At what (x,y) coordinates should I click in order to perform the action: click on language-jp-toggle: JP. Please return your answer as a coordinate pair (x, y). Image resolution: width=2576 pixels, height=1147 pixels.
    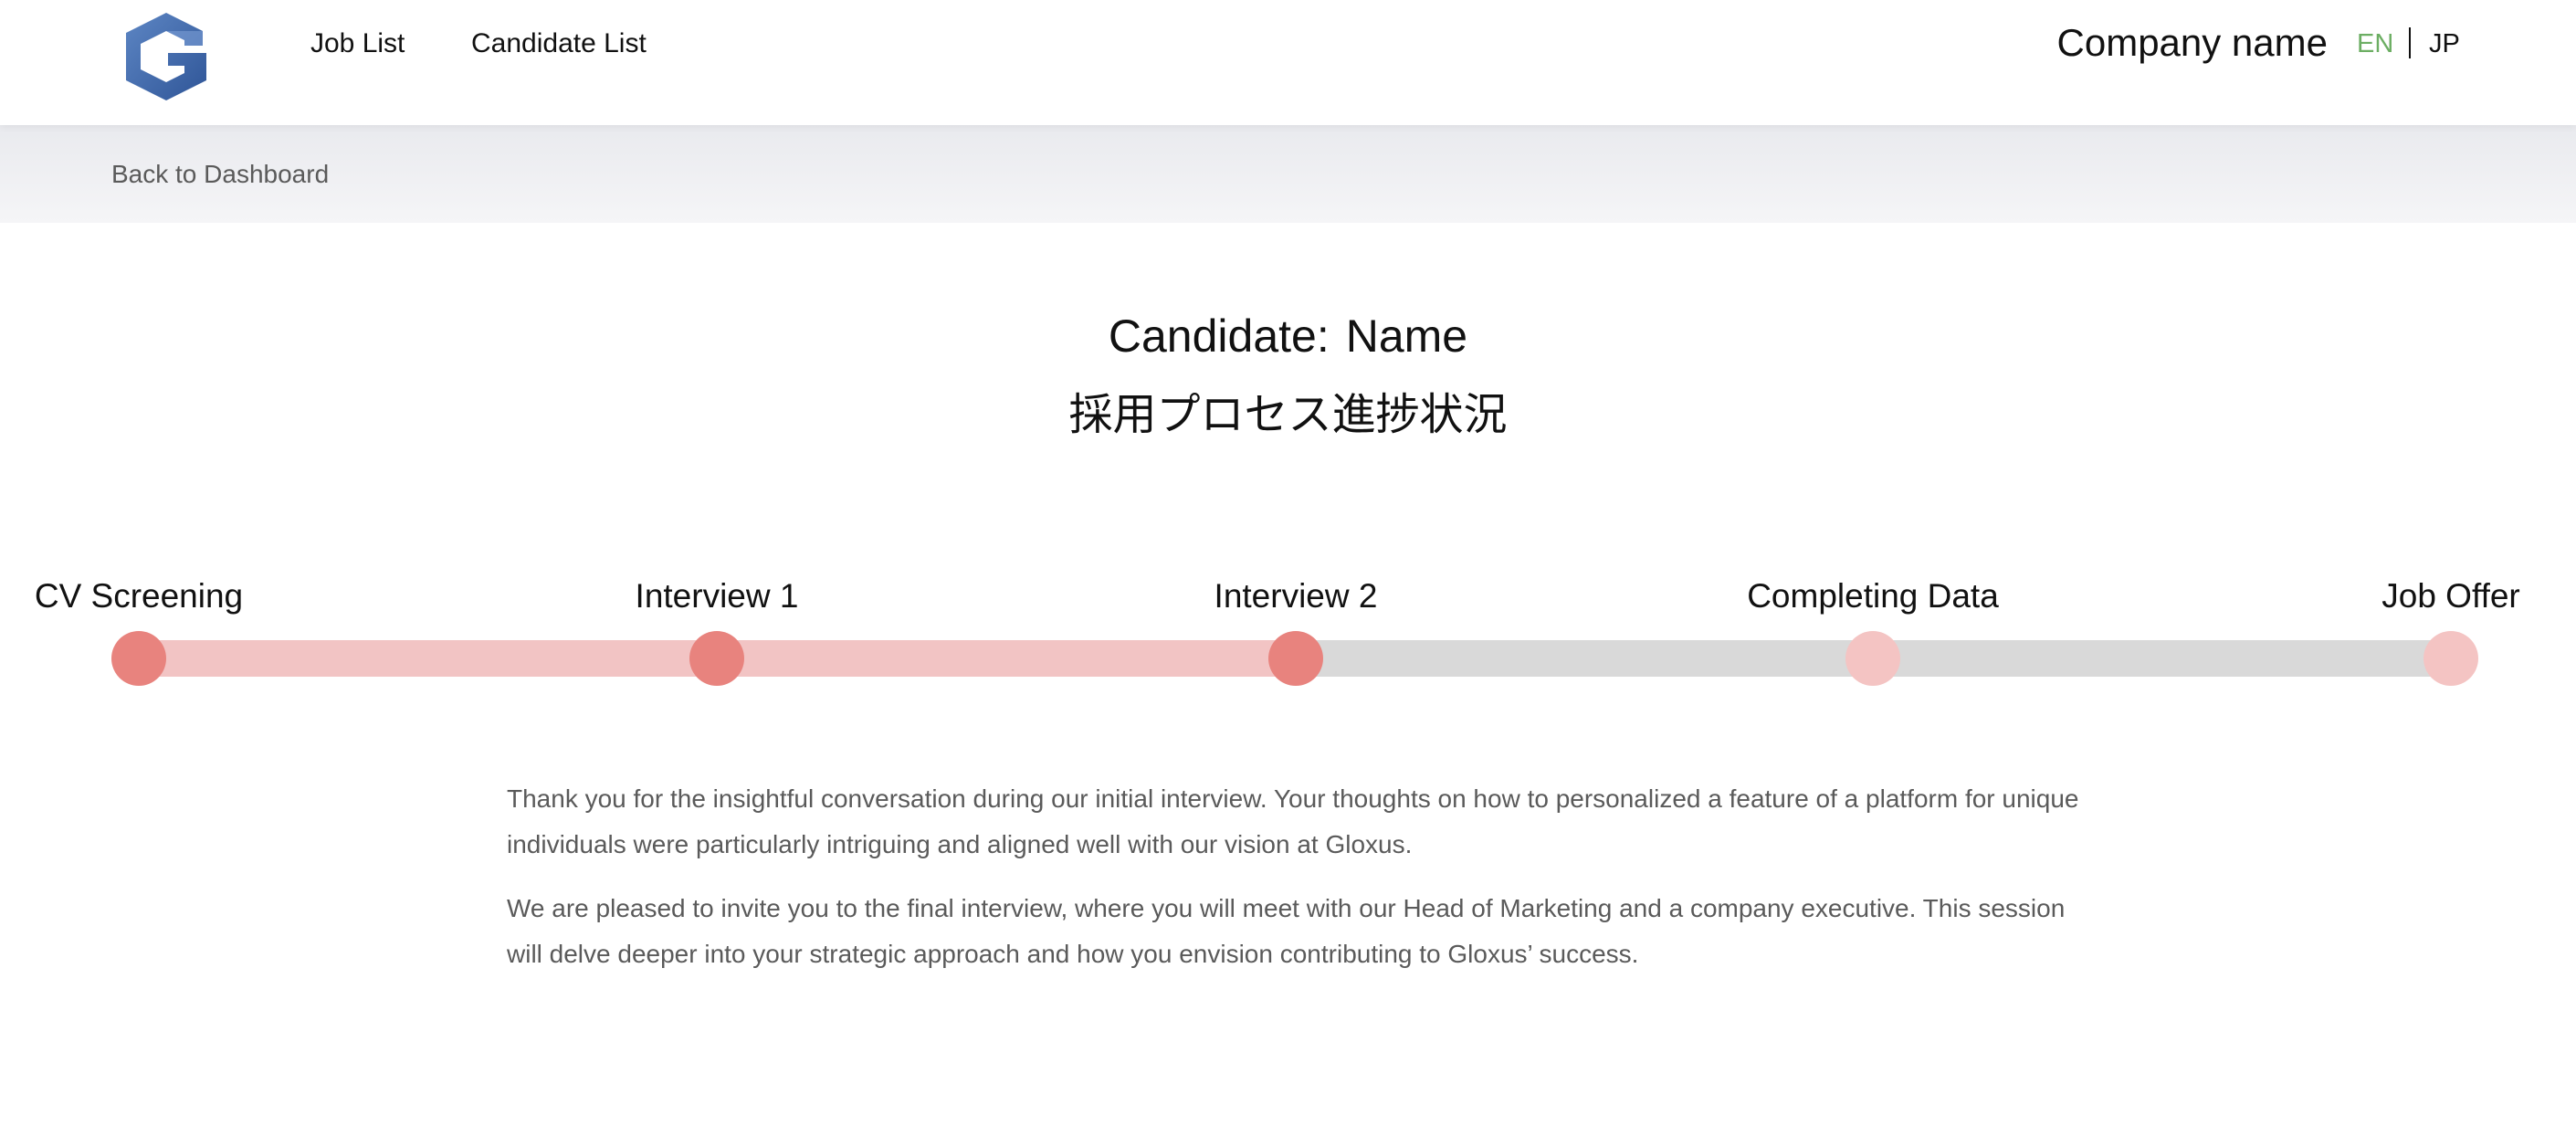
    Looking at the image, I should click on (2444, 43).